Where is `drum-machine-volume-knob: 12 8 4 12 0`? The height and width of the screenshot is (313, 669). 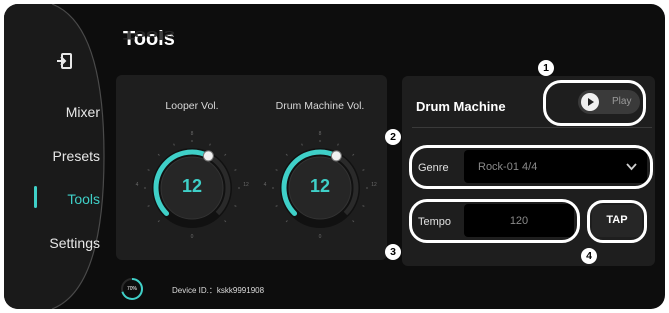 drum-machine-volume-knob: 12 8 4 12 0 is located at coordinates (320, 188).